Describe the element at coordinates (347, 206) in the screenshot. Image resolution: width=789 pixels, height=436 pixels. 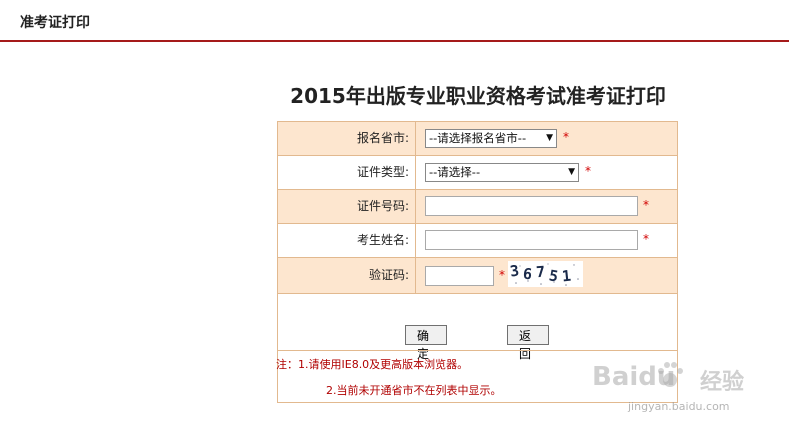
I see `id-number-label: 证件号码:` at that location.